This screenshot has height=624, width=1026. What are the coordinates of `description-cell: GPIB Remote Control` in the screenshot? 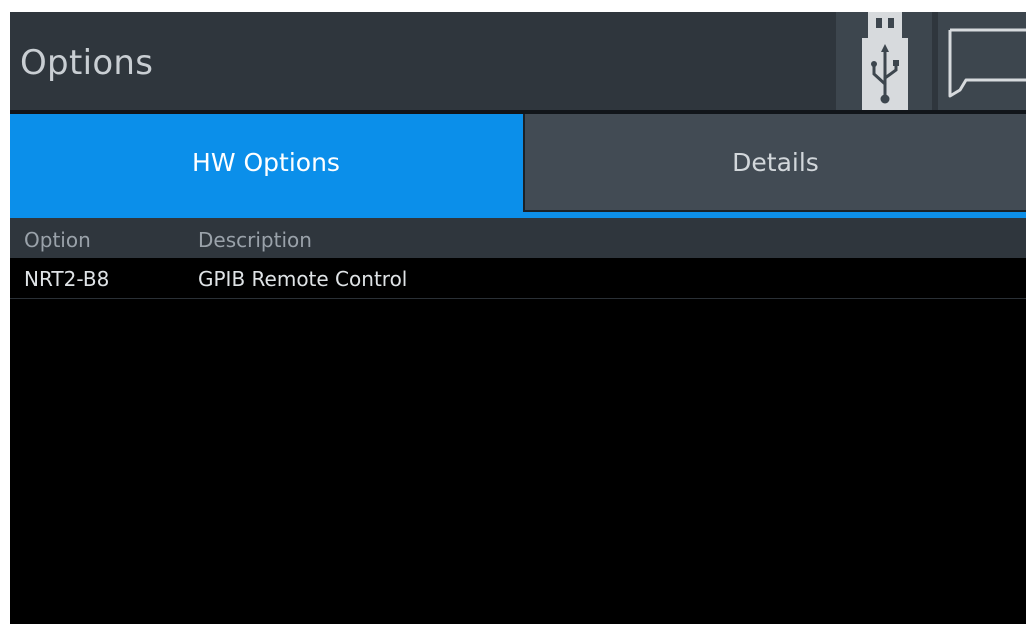 It's located at (303, 279).